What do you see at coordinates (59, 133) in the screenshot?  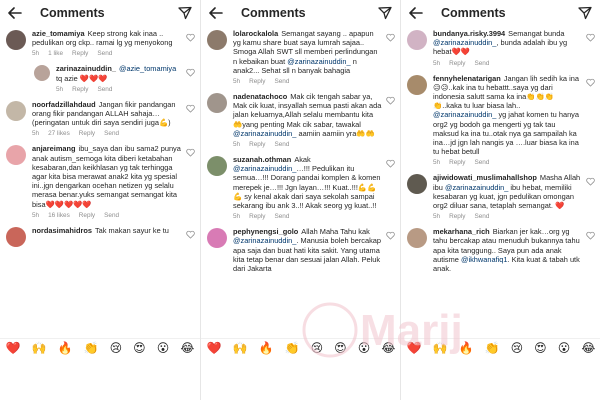 I see `comment-likes: 27 likes` at bounding box center [59, 133].